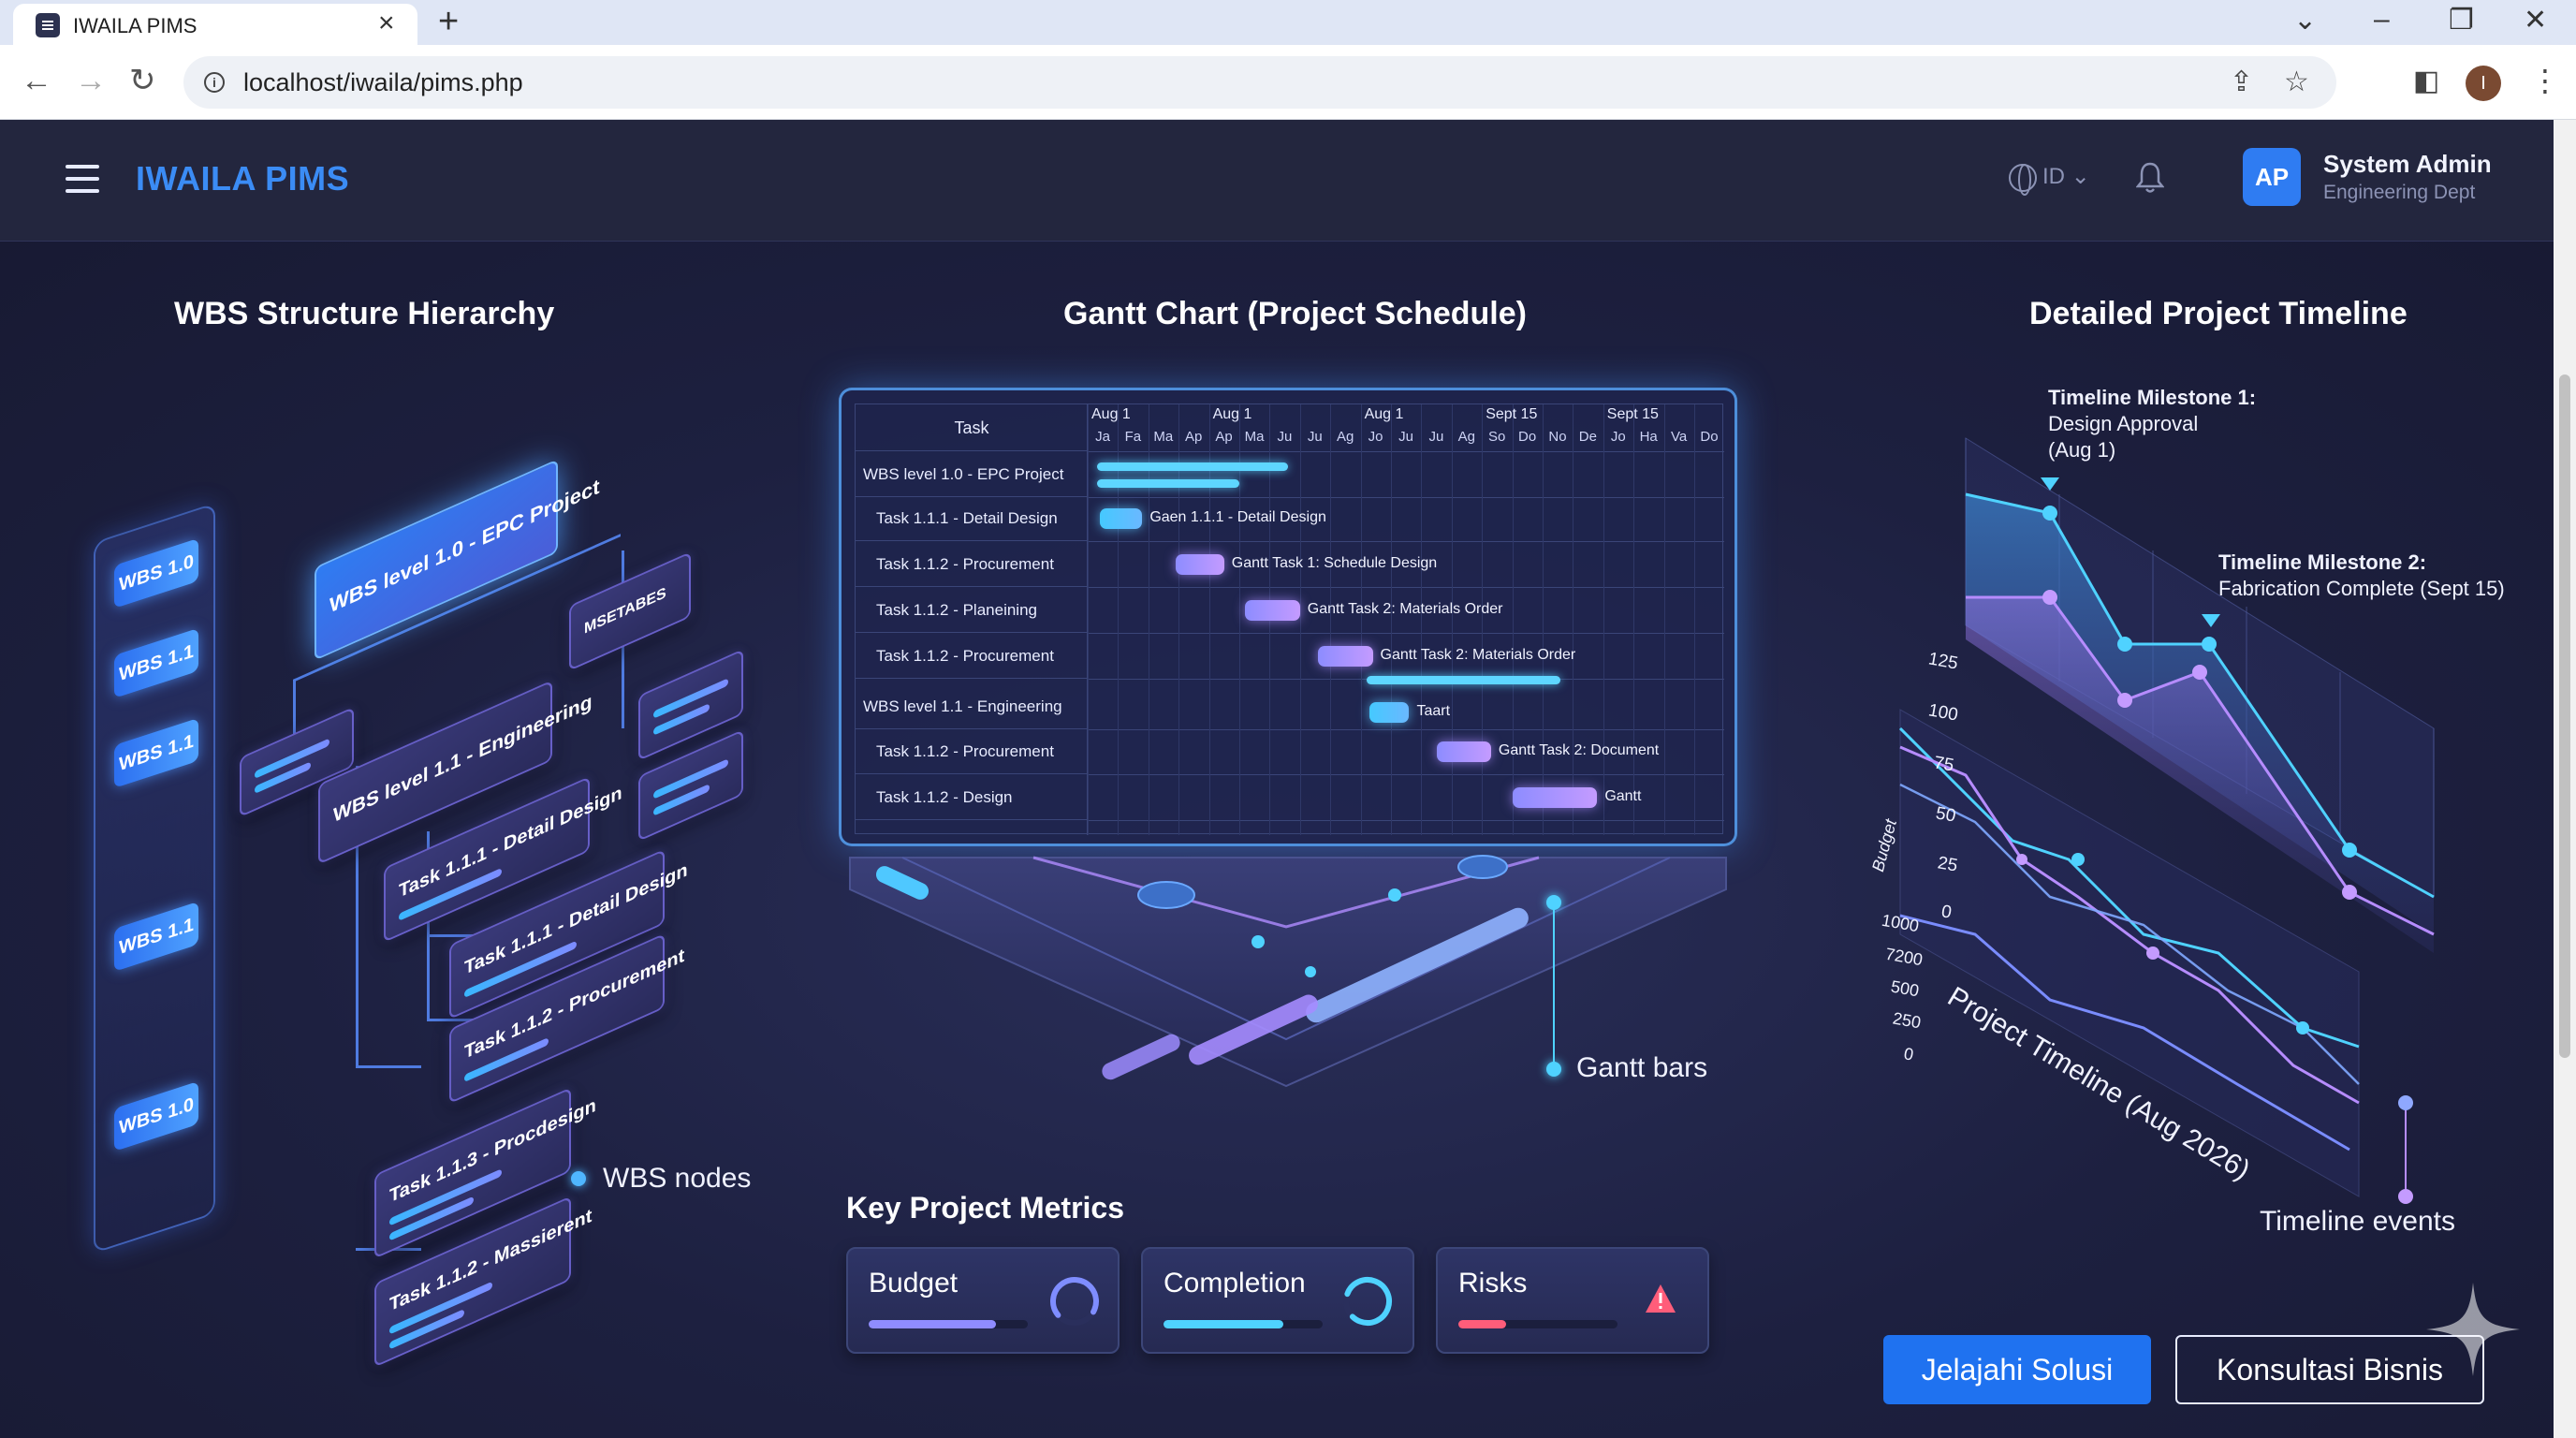 Image resolution: width=2576 pixels, height=1438 pixels. Describe the element at coordinates (1235, 1283) in the screenshot. I see `metric-label: Completion` at that location.